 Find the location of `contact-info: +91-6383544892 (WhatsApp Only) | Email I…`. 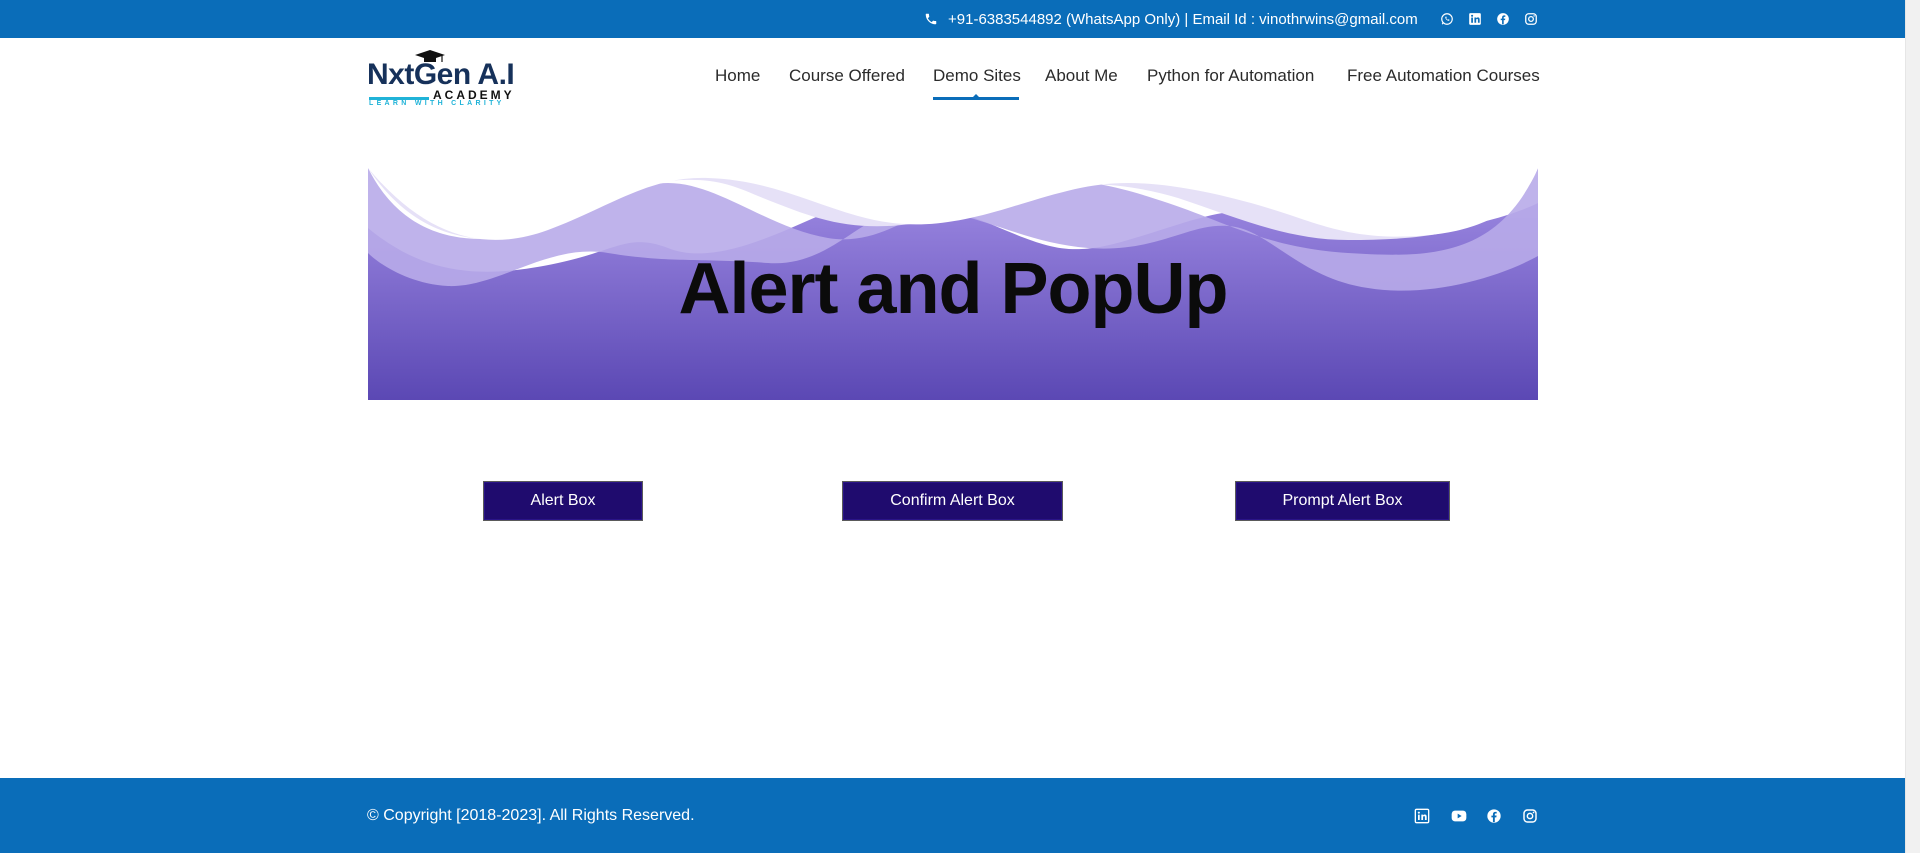

contact-info: +91-6383544892 (WhatsApp Only) | Email I… is located at coordinates (1171, 19).